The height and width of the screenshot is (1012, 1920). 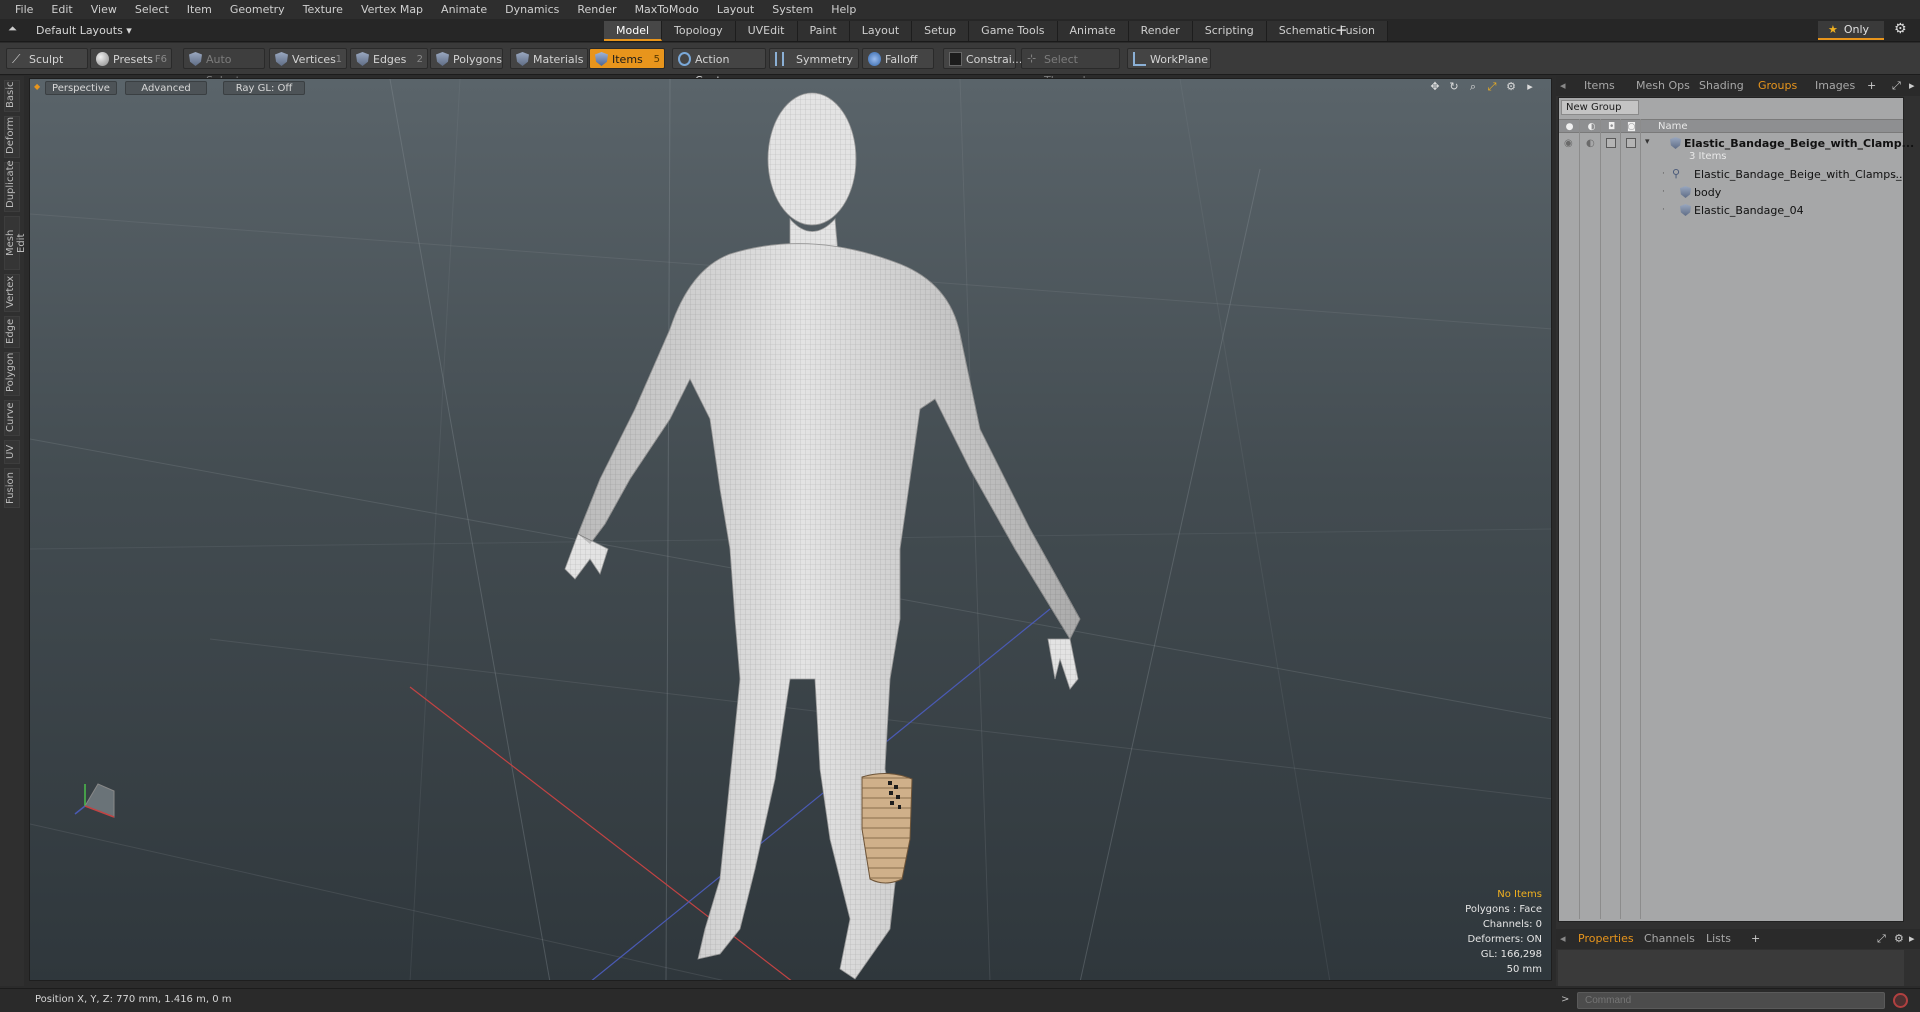 I want to click on symmetry-button: Symmetry, so click(x=814, y=58).